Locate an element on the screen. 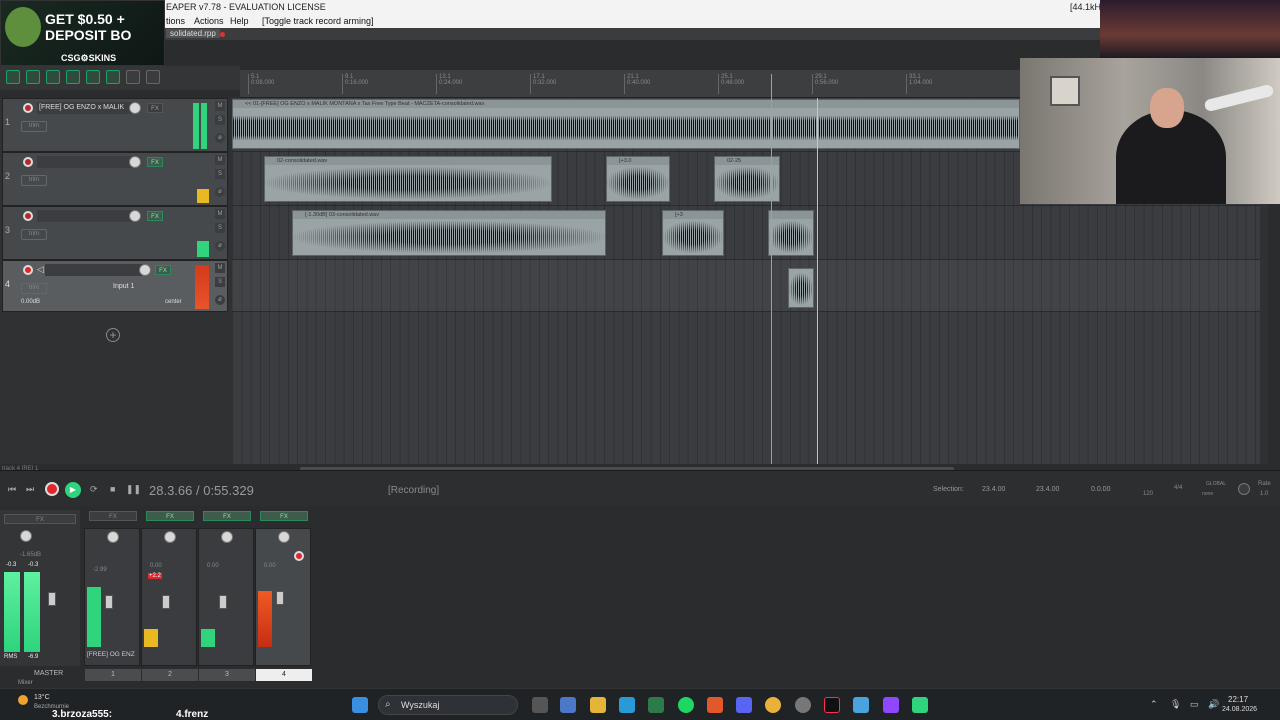 This screenshot has width=1280, height=720. discord-icon is located at coordinates (744, 705).